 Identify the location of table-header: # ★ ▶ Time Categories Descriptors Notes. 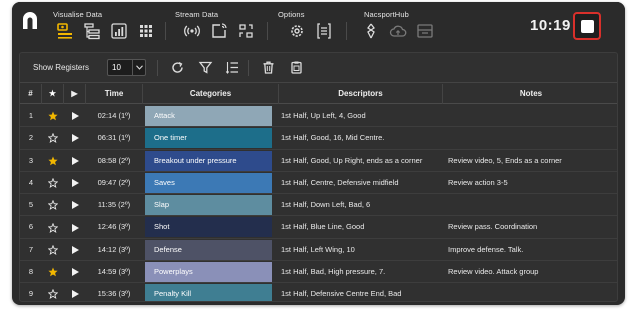
(318, 94).